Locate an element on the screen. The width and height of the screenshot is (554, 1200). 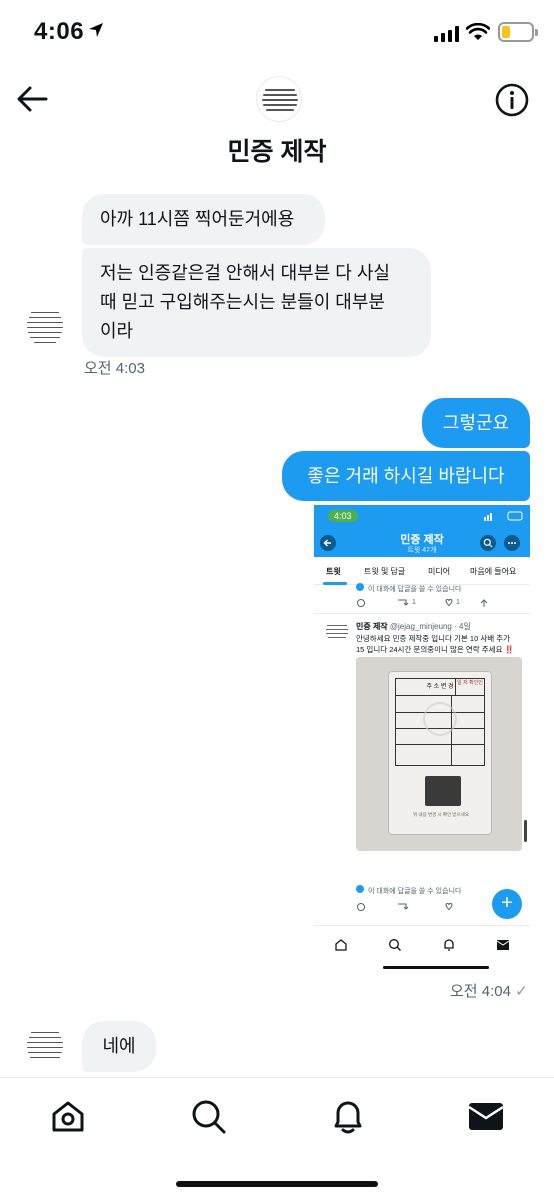
message-text: 아까 11시쯤 찍어둔거에용 is located at coordinates (197, 219).